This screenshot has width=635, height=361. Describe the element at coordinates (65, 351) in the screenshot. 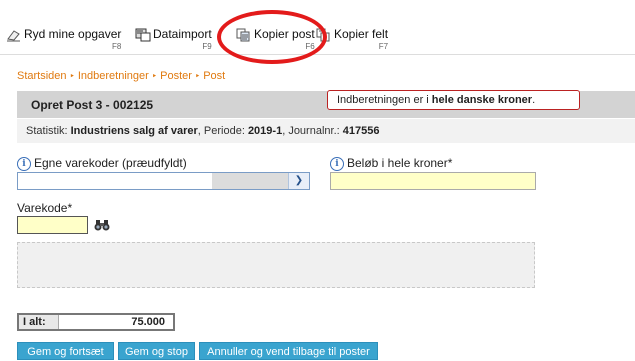

I see `gem-og-fortsaet-button: Gem og fortsæt` at that location.